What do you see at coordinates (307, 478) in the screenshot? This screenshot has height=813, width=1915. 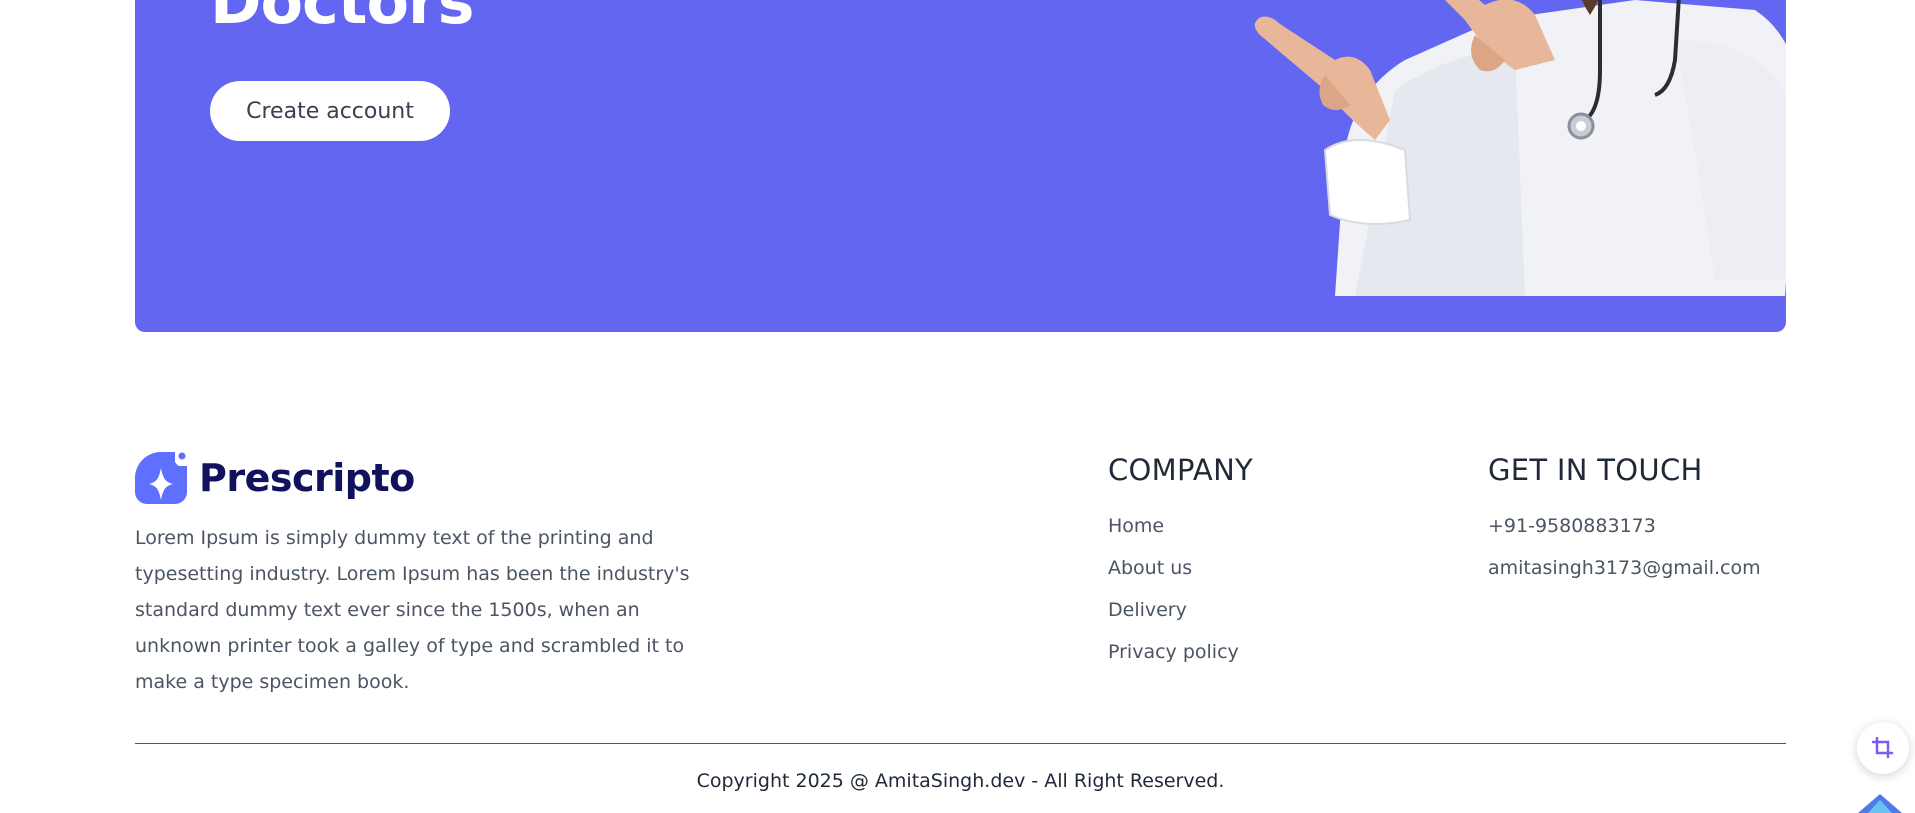 I see `brand-name: Prescripto` at bounding box center [307, 478].